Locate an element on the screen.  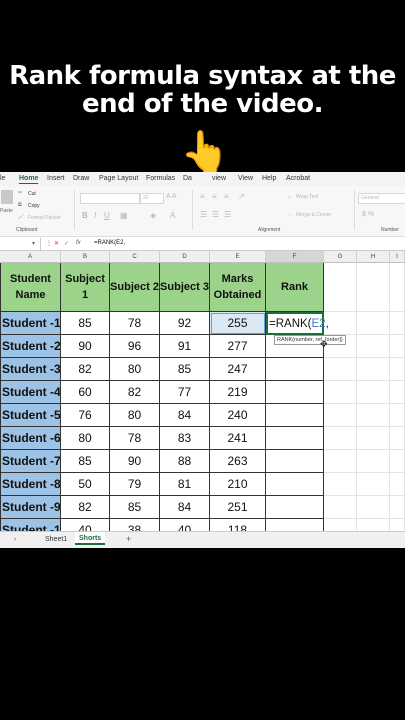
more-icon: ⋮ is located at coordinates (49, 243).